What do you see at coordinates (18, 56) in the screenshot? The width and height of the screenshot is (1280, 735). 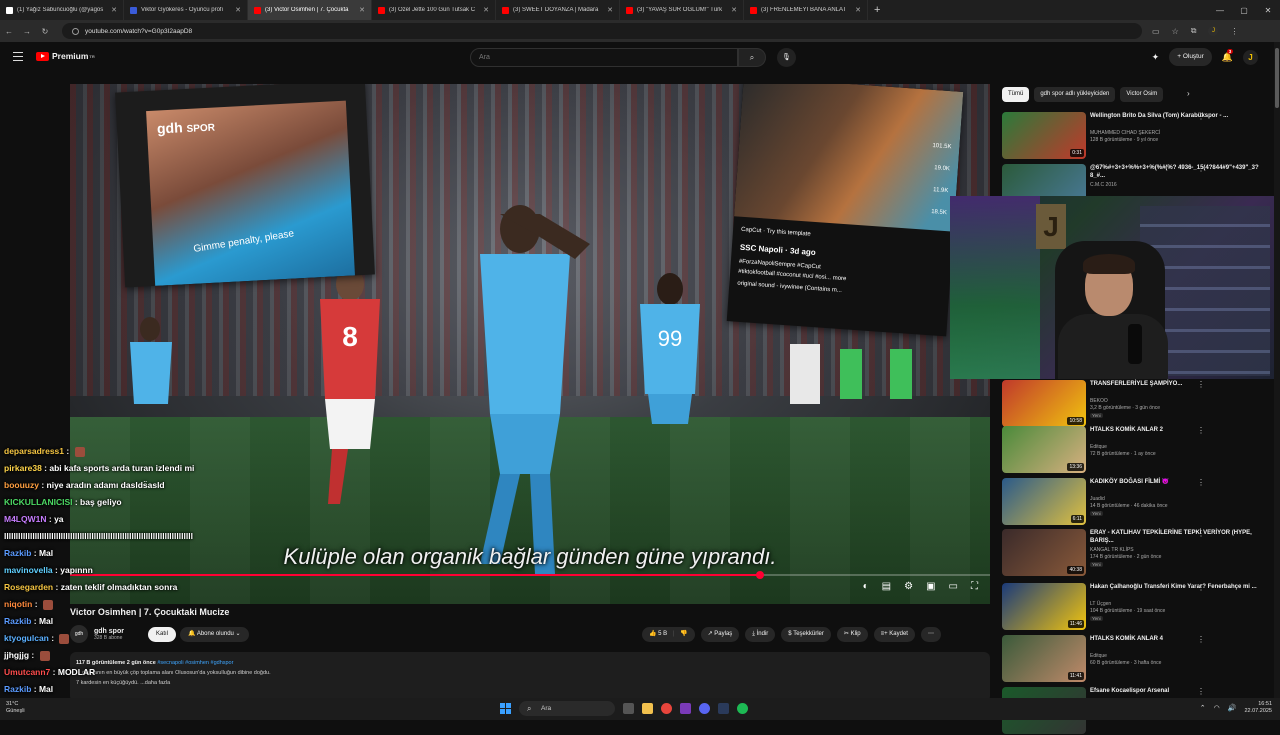 I see `hamburger-menu-icon` at bounding box center [18, 56].